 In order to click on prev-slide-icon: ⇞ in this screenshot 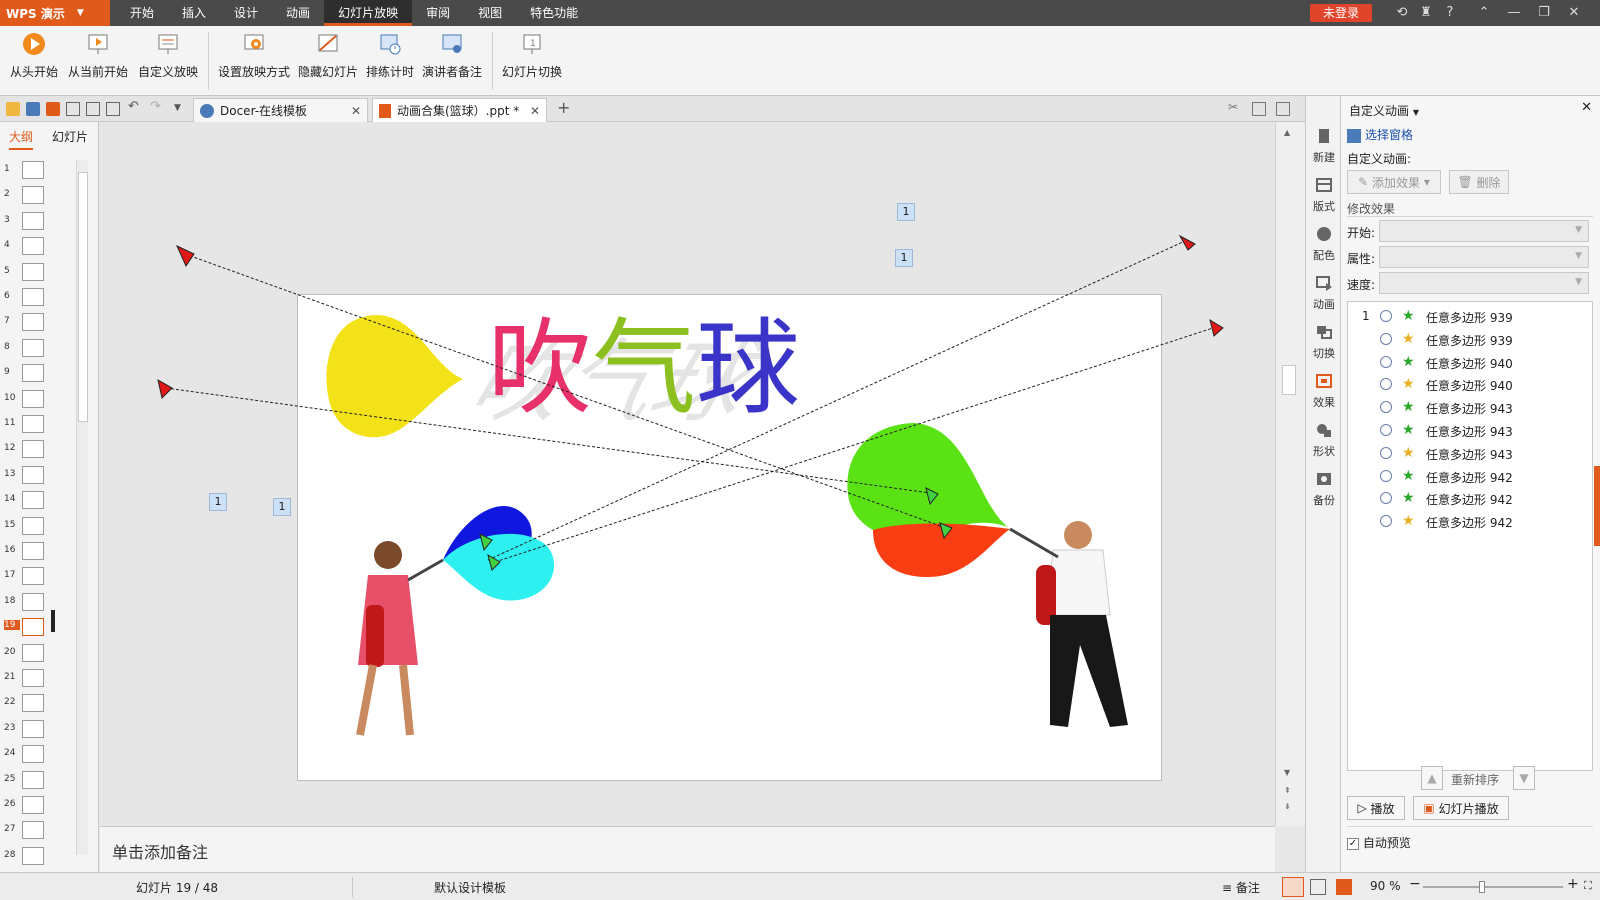, I will do `click(1287, 790)`.